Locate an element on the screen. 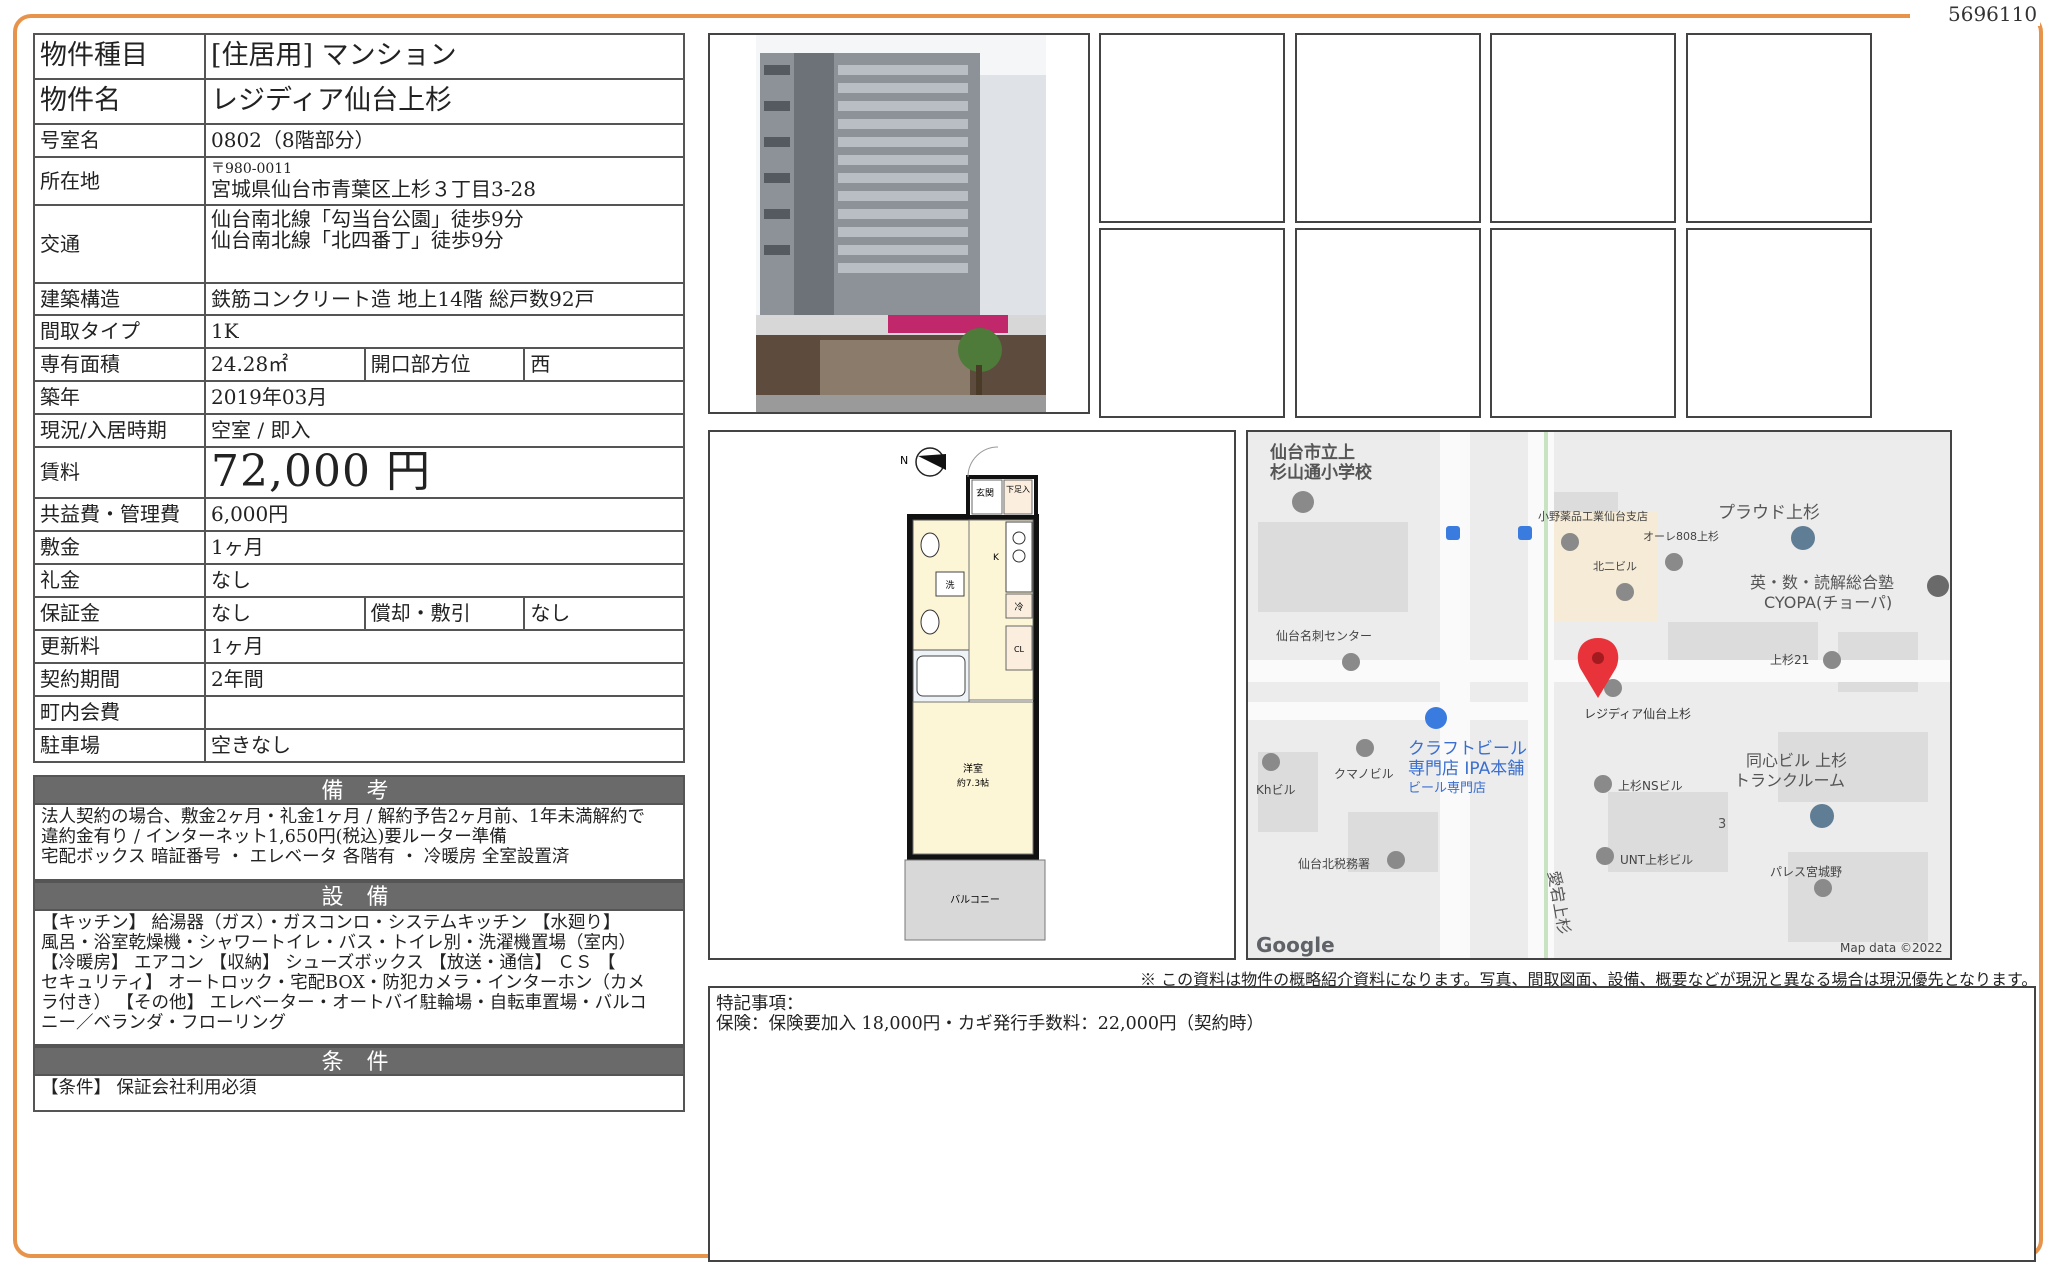  map-label-onoyakuhin: 小野薬品工業仙台支店 is located at coordinates (1593, 516).